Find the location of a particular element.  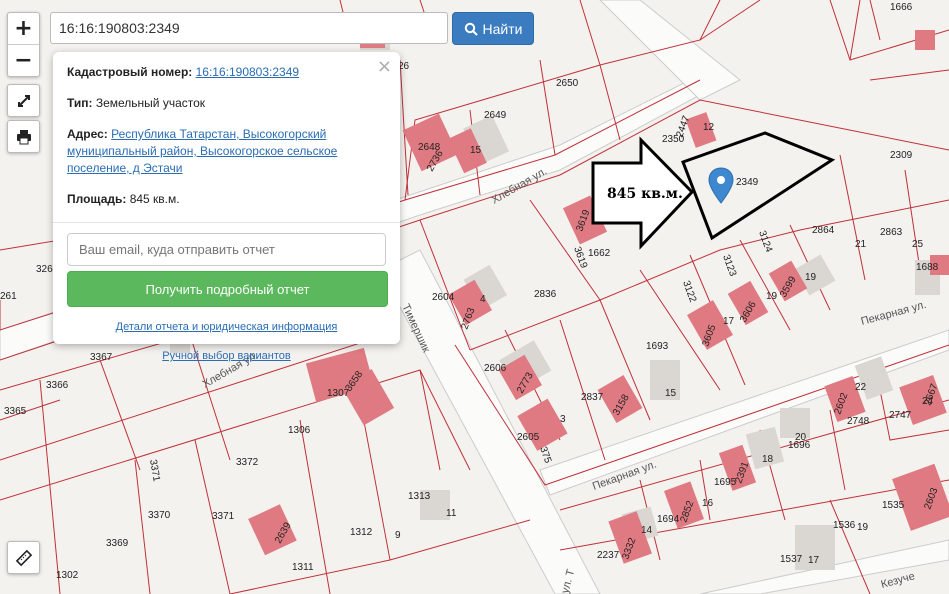

parcel-label: 1536 is located at coordinates (844, 525).